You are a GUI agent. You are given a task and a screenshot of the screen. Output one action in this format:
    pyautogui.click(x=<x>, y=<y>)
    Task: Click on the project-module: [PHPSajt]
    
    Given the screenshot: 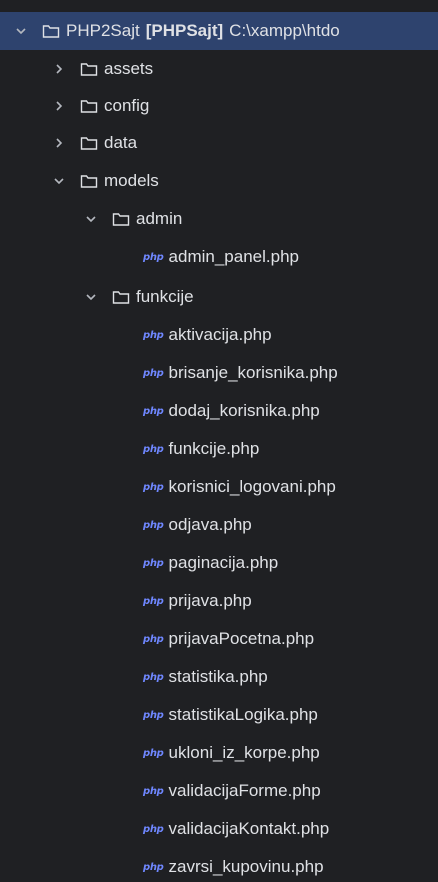 What is the action you would take?
    pyautogui.click(x=184, y=30)
    